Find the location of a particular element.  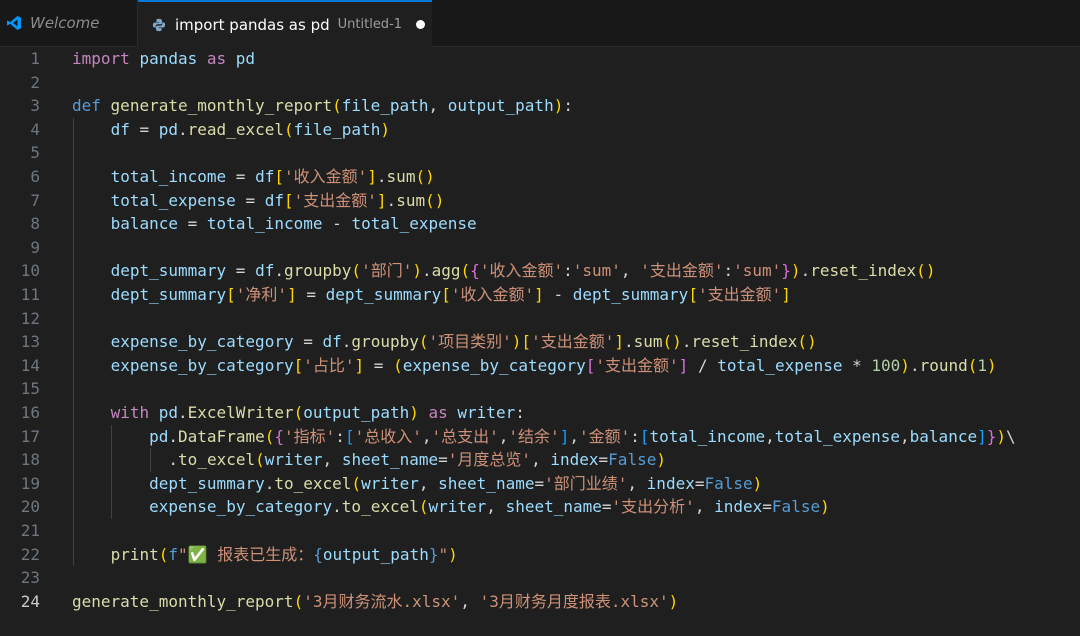

line-number: 6 is located at coordinates (35, 176).